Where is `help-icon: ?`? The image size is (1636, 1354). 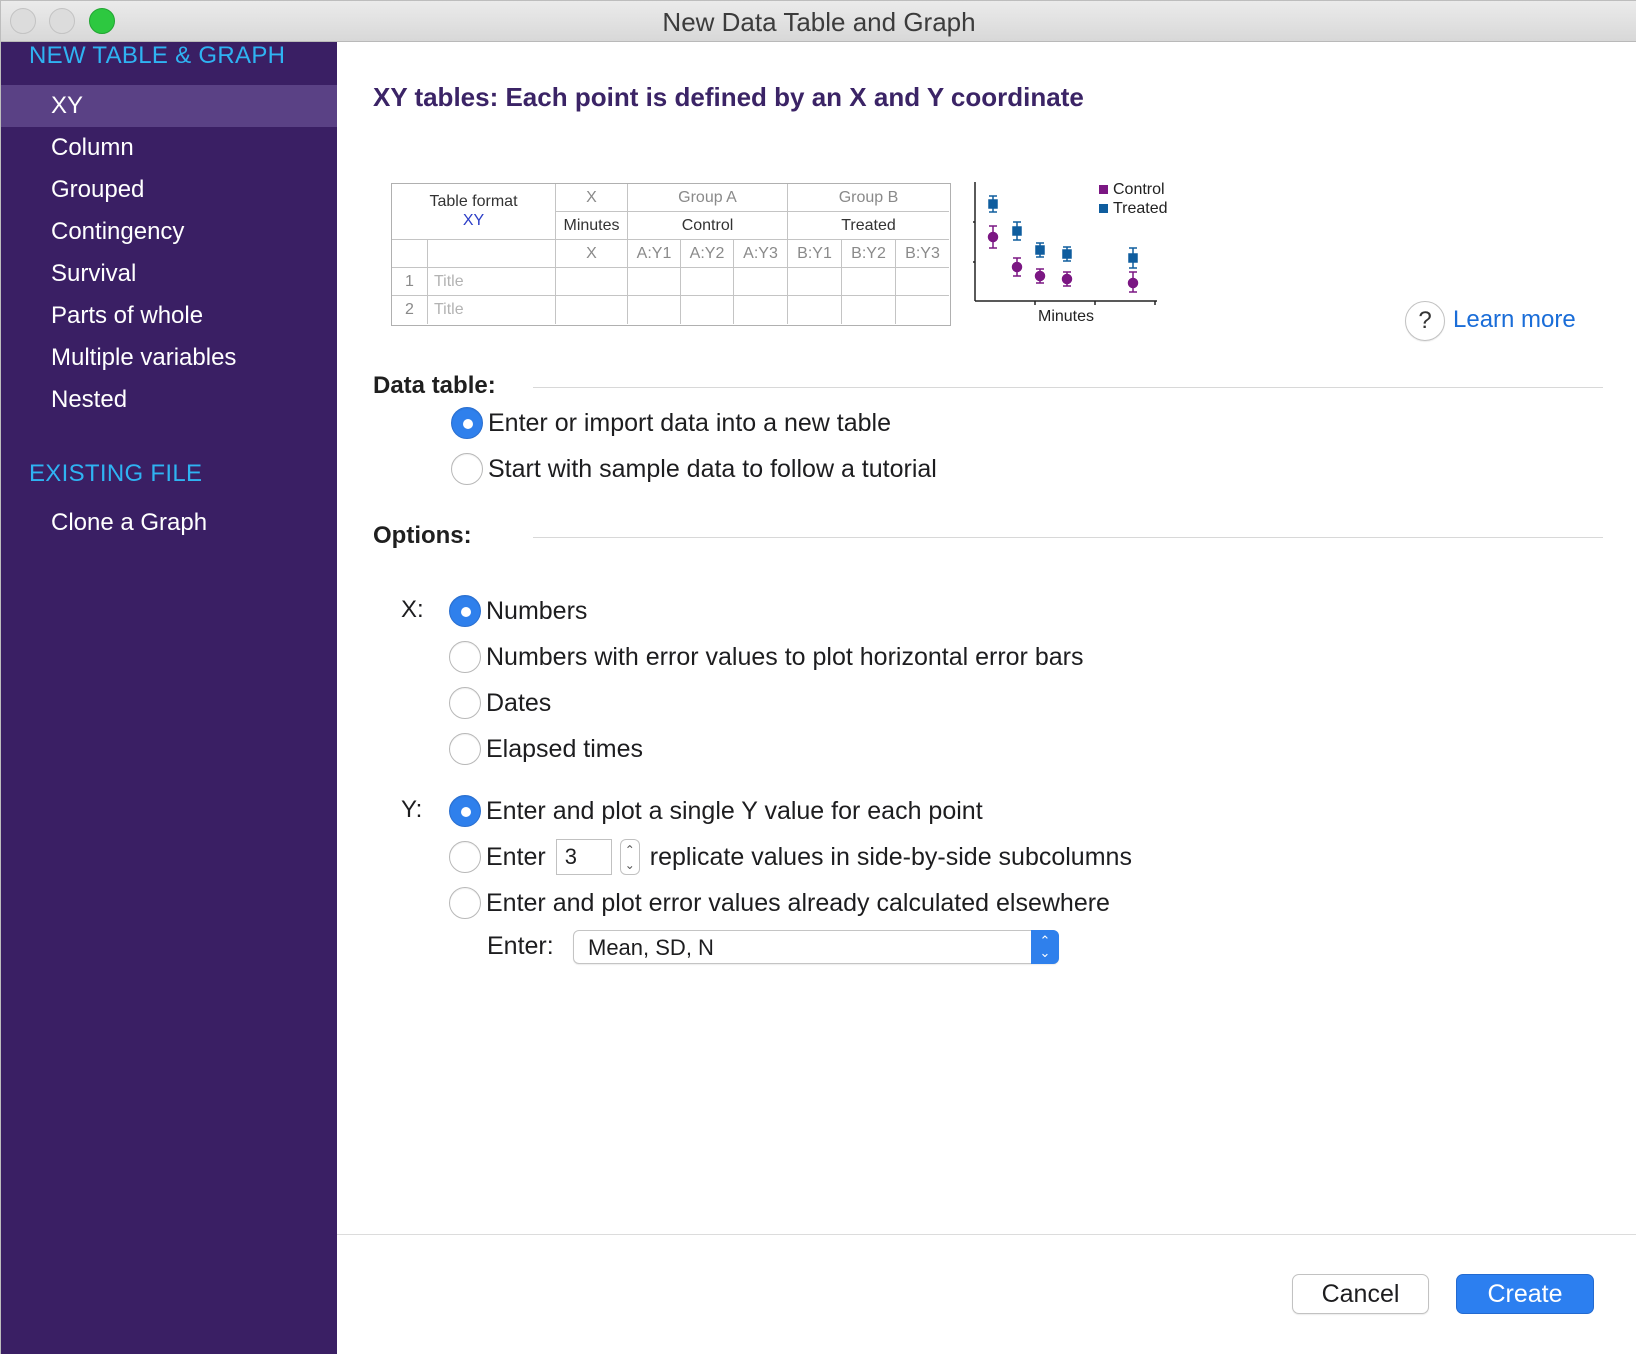
help-icon: ? is located at coordinates (1425, 321).